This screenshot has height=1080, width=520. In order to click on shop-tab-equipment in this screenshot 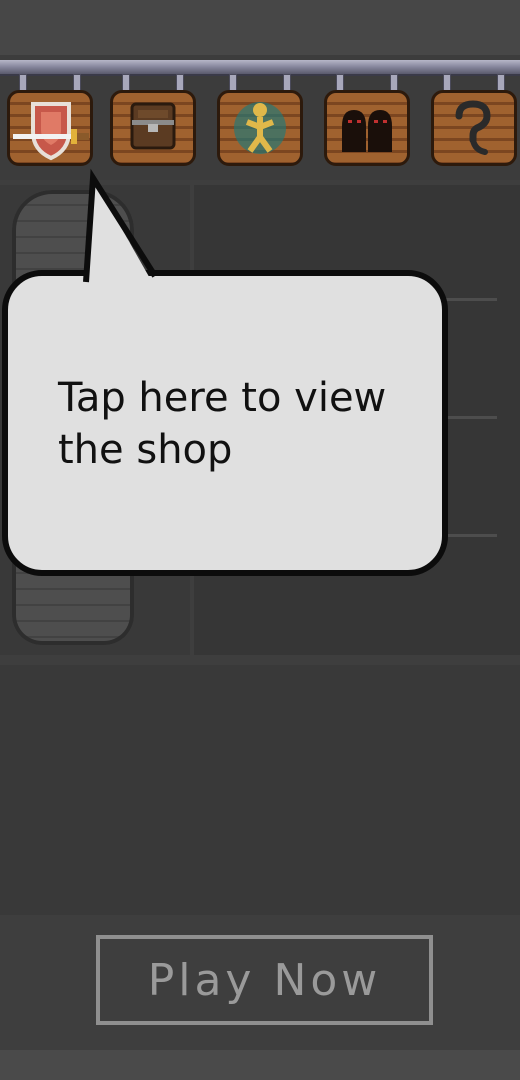, I will do `click(51, 124)`.